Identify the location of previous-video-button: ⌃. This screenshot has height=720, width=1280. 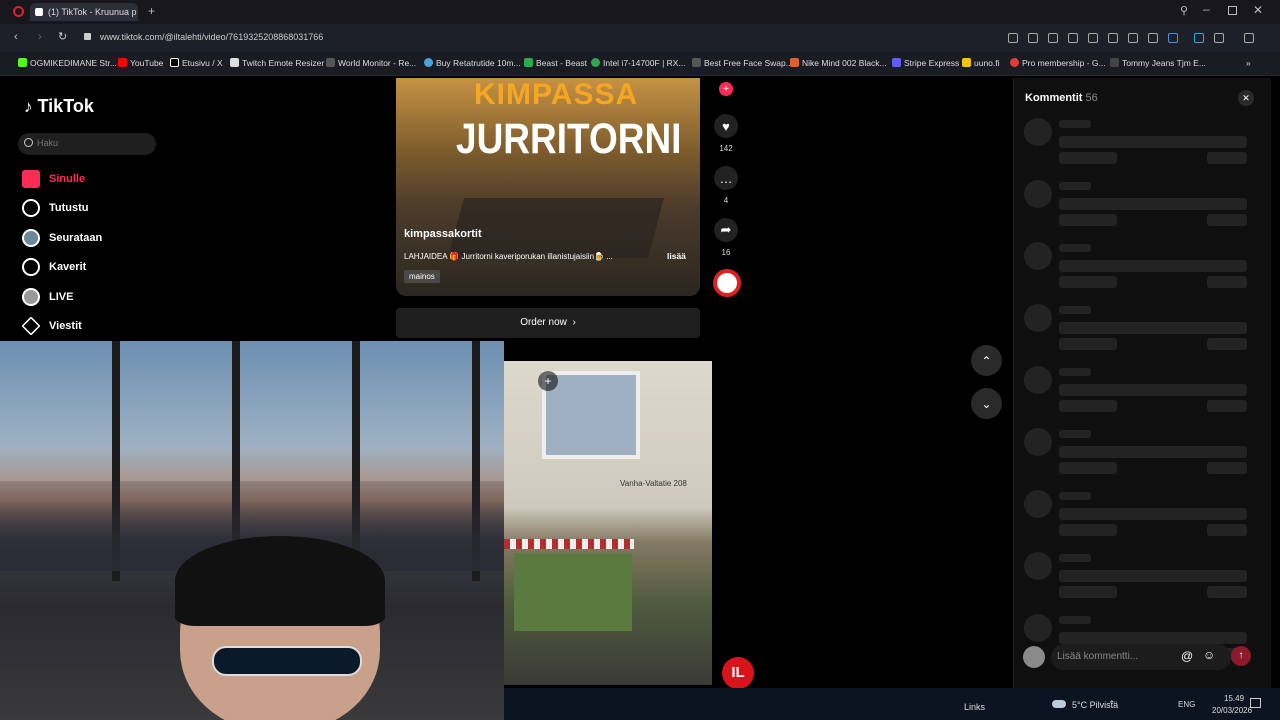
(986, 360).